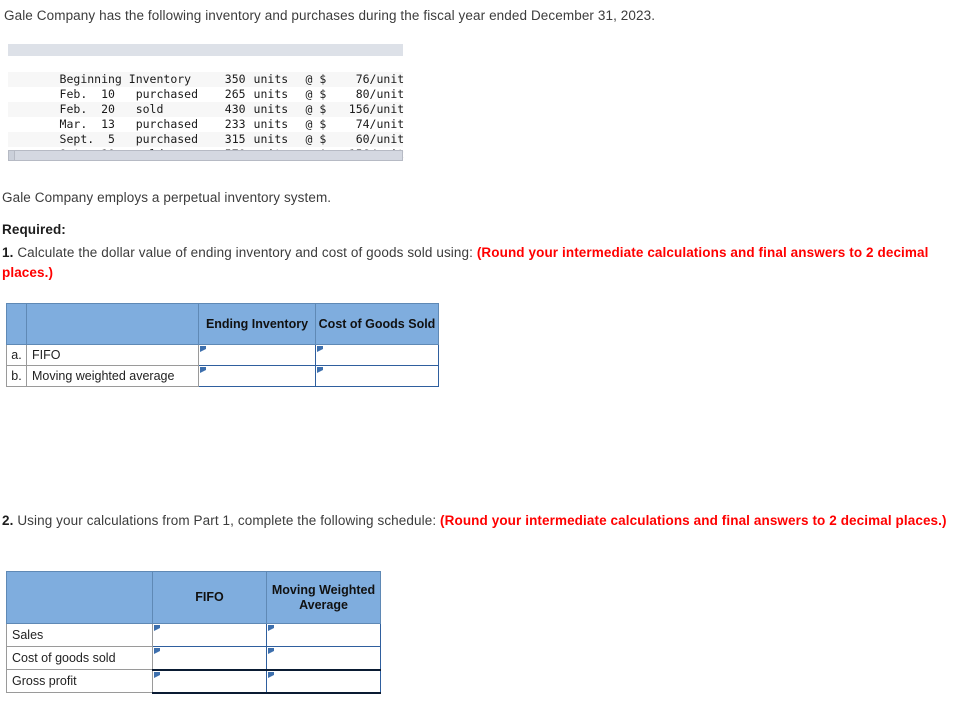  I want to click on inventory-row-label: Beginning Inventory, so click(125, 79).